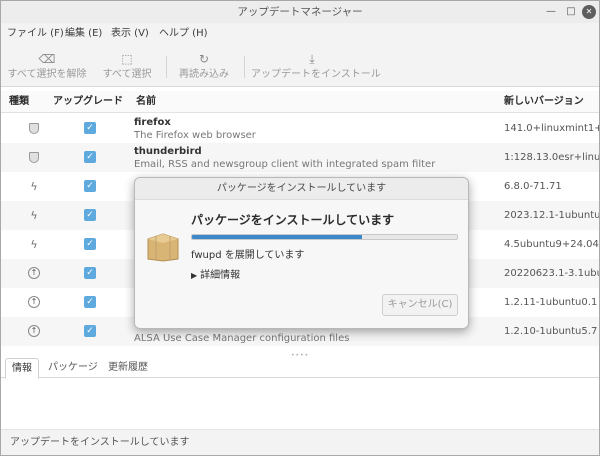 The image size is (600, 456). What do you see at coordinates (204, 59) in the screenshot?
I see `refresh-icon: ↻` at bounding box center [204, 59].